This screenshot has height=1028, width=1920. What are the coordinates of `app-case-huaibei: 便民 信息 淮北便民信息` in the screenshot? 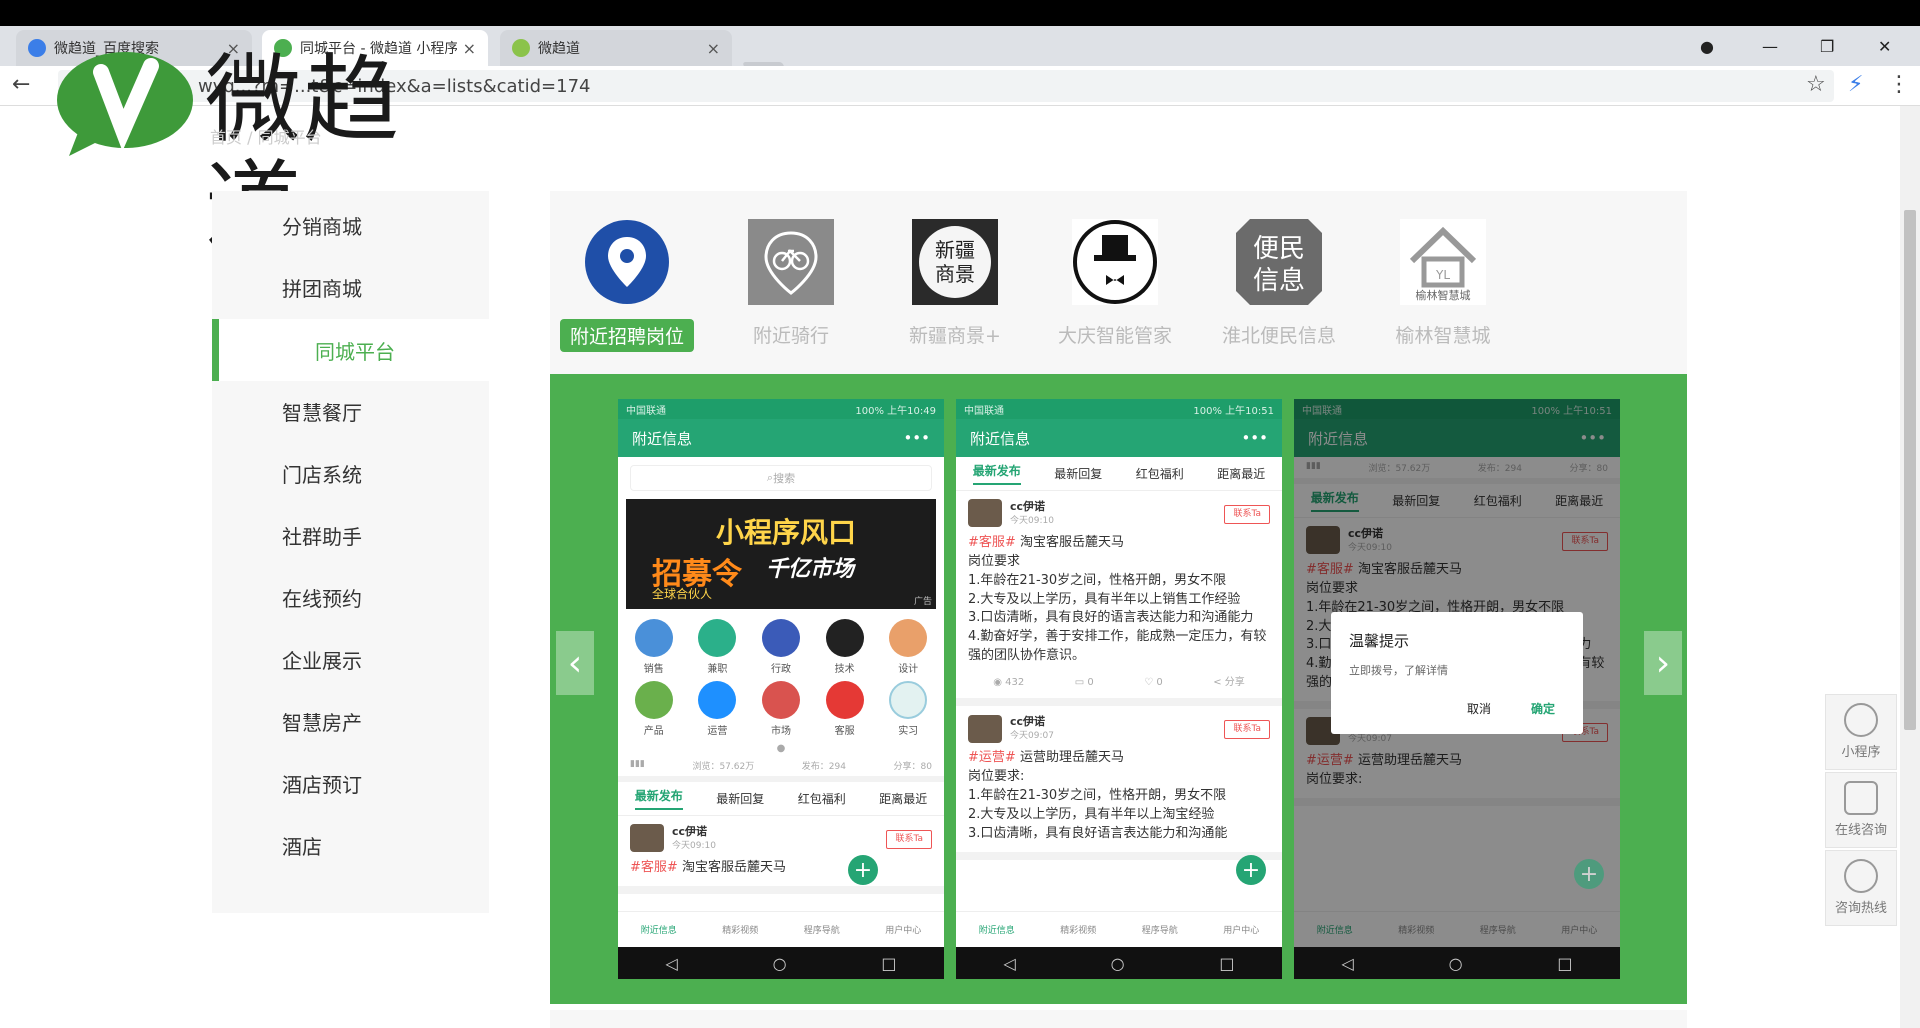 It's located at (1279, 289).